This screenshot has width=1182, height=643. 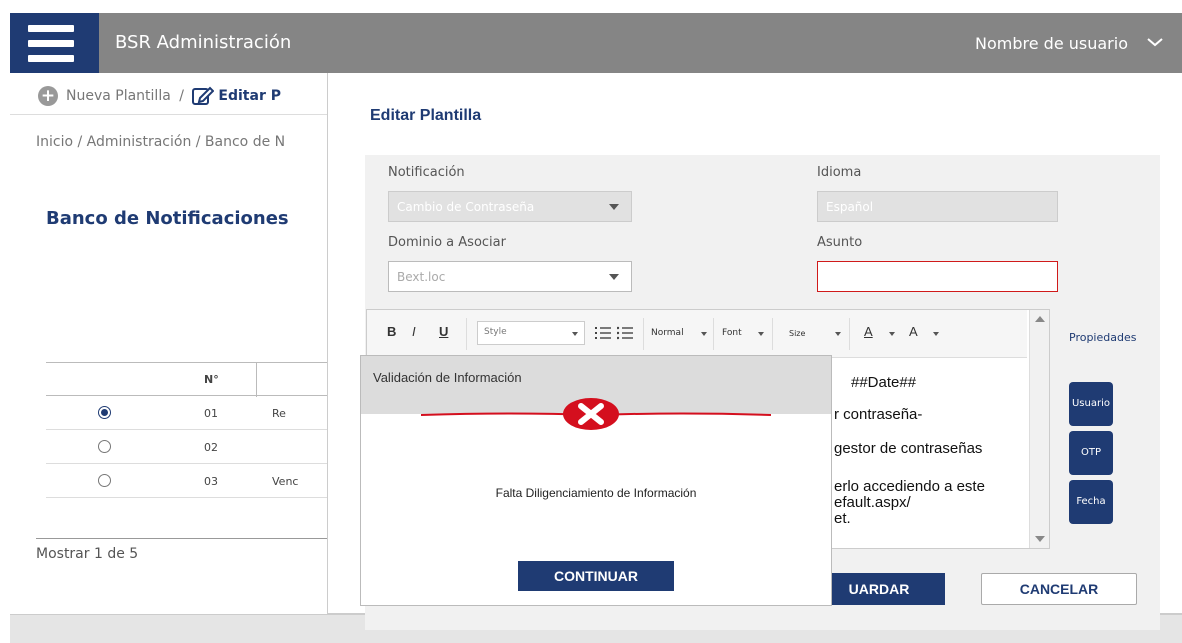 What do you see at coordinates (447, 242) in the screenshot?
I see `domain-label: Dominio a Asociar` at bounding box center [447, 242].